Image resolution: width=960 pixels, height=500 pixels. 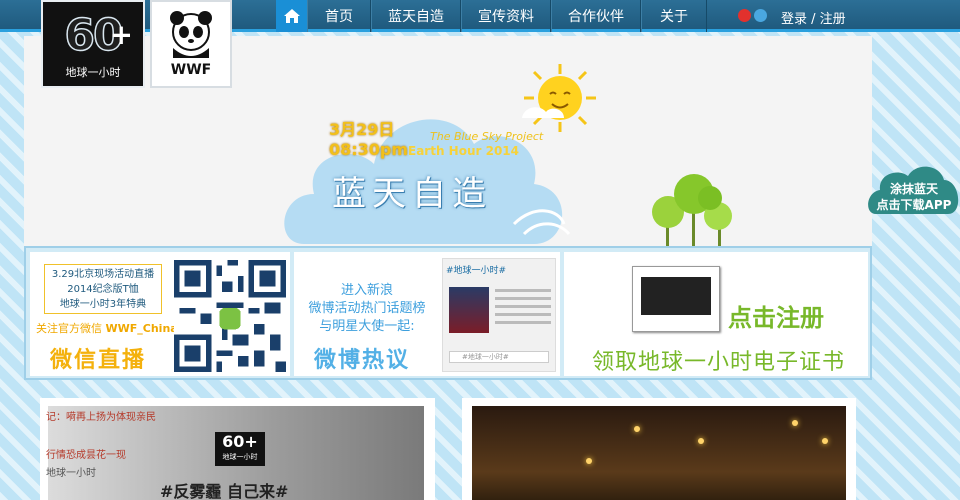 I want to click on social-icons, so click(x=752, y=15).